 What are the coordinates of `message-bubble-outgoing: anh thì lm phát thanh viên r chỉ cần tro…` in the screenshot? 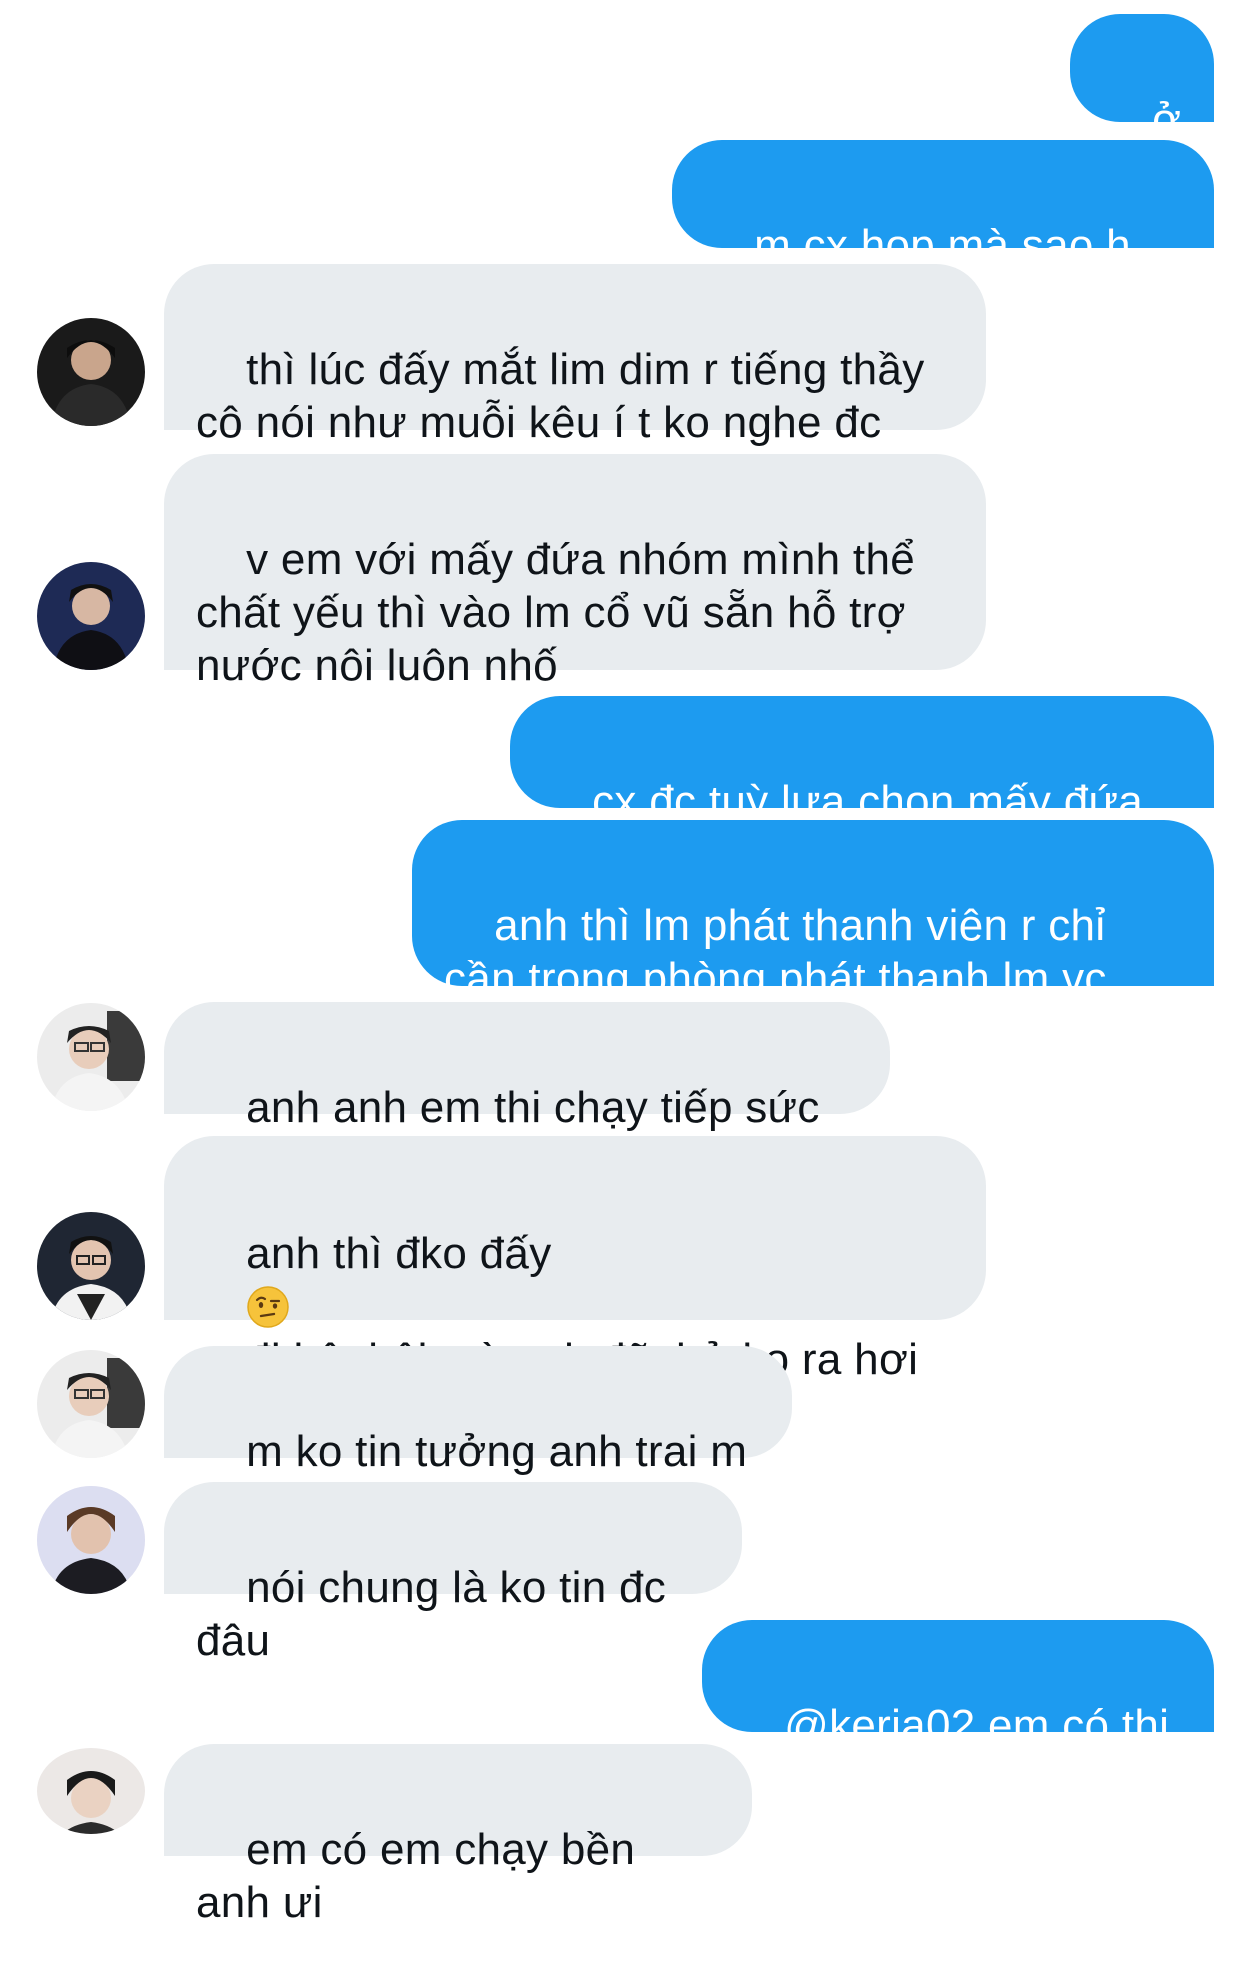 It's located at (813, 938).